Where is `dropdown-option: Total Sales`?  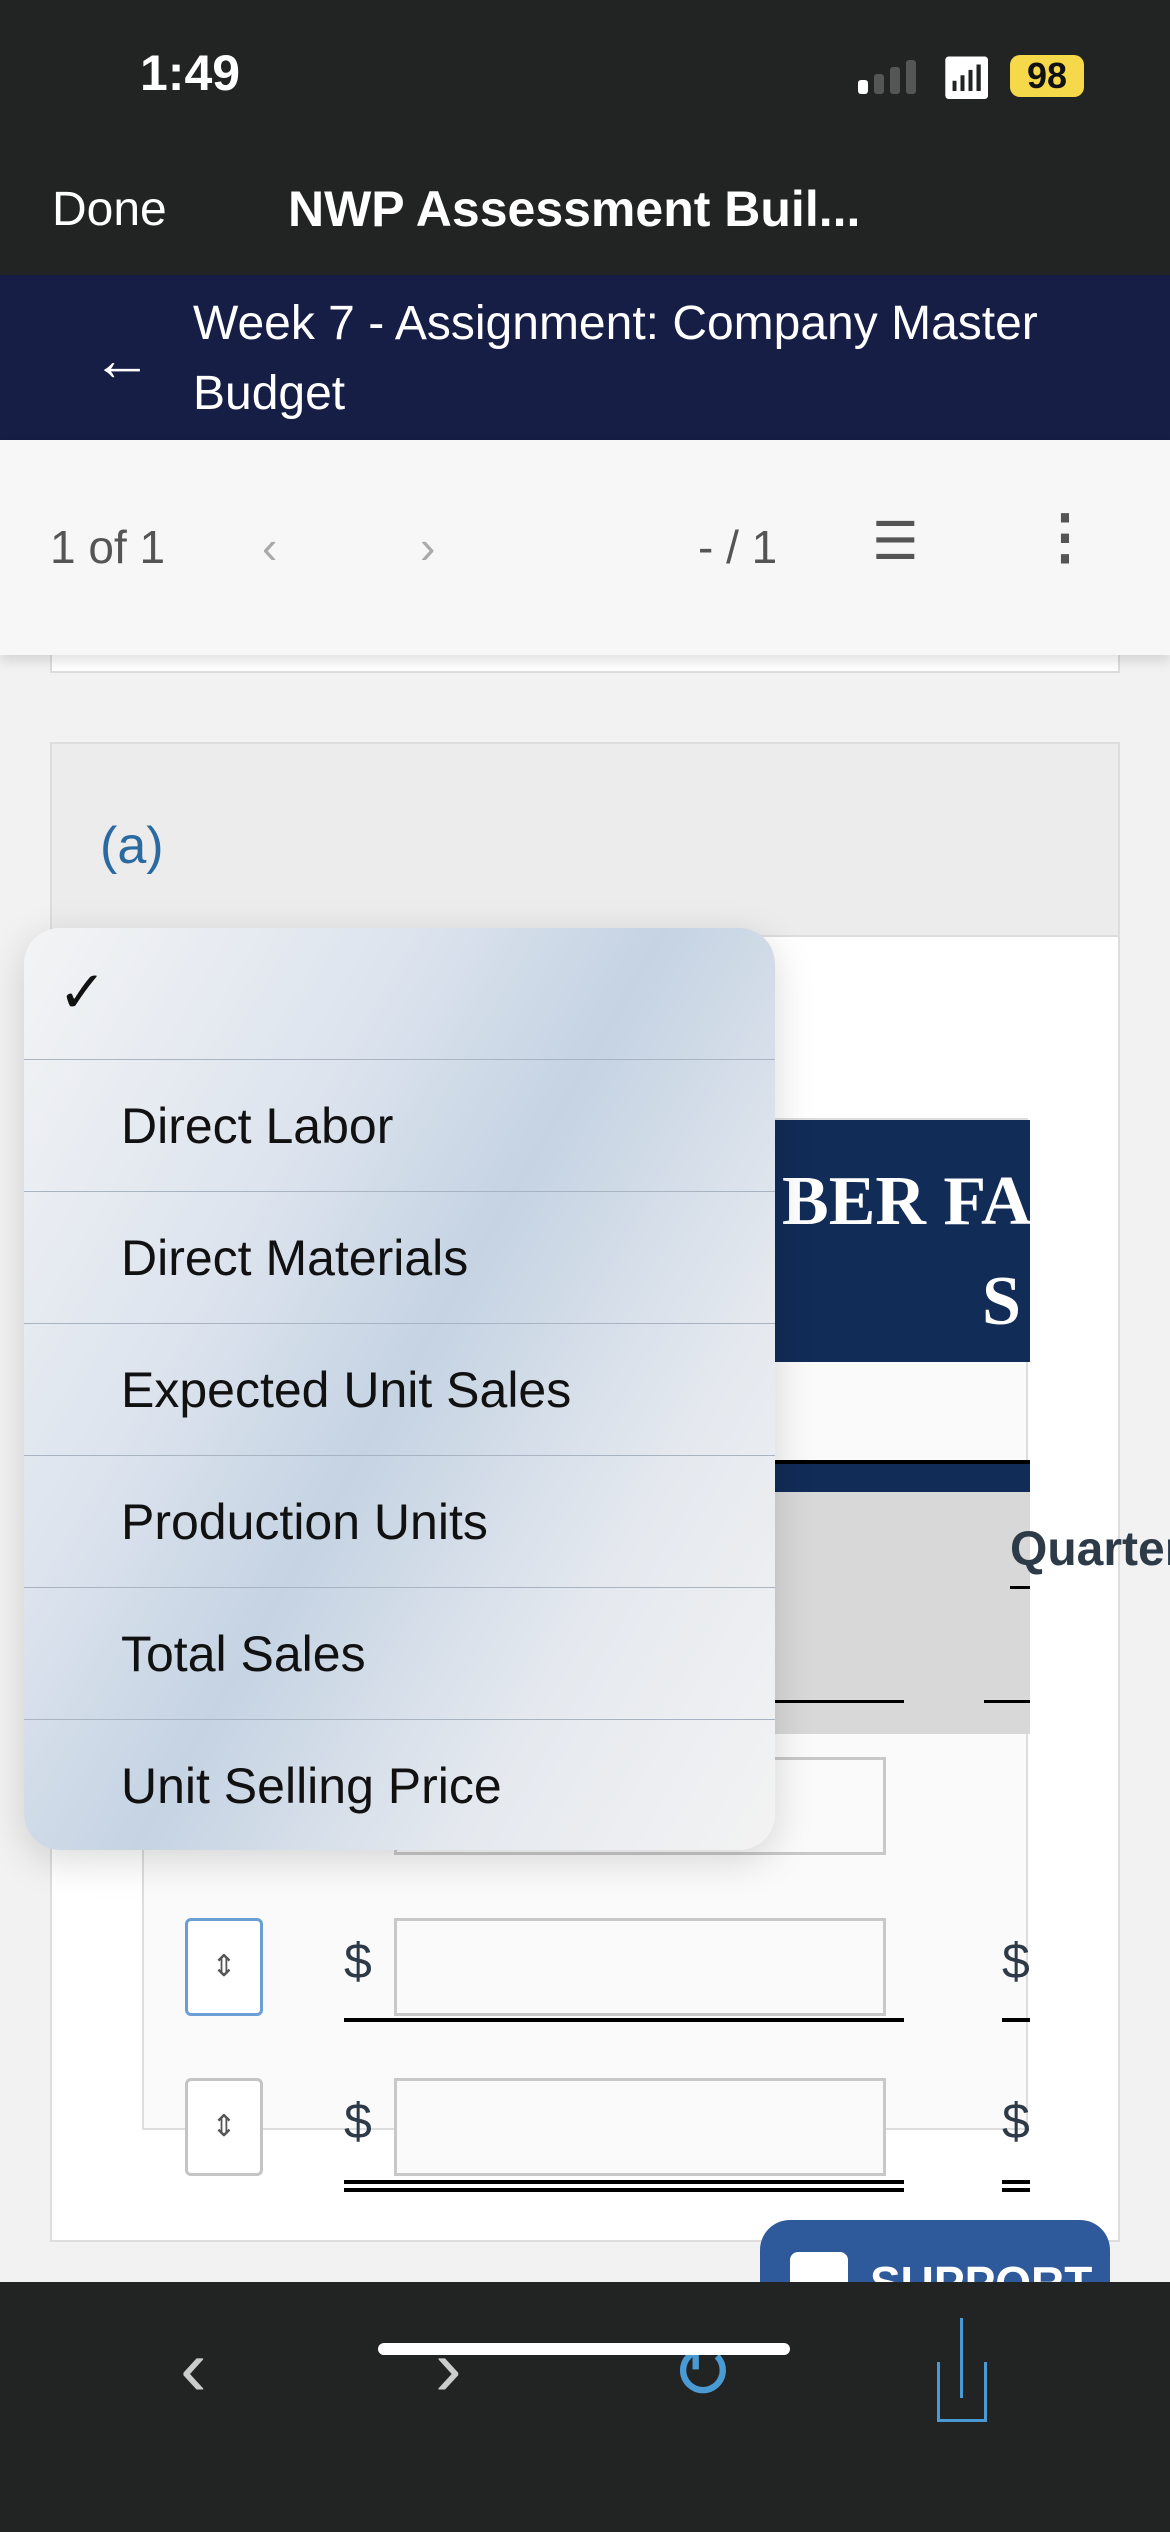
dropdown-option: Total Sales is located at coordinates (399, 1653).